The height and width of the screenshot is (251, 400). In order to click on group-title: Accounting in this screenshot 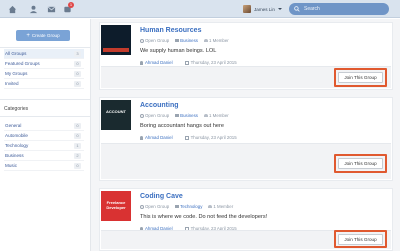, I will do `click(159, 105)`.